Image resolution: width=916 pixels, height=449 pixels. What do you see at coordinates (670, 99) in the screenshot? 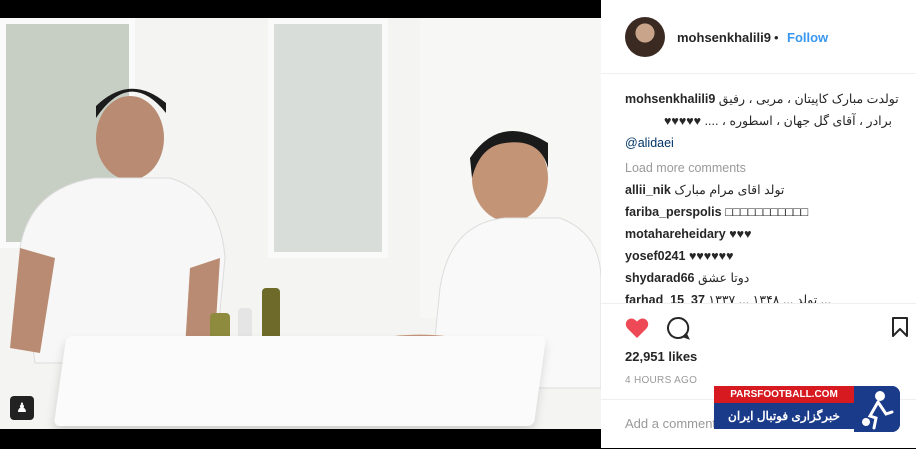
I see `caption-username: mohsenkhalili9` at bounding box center [670, 99].